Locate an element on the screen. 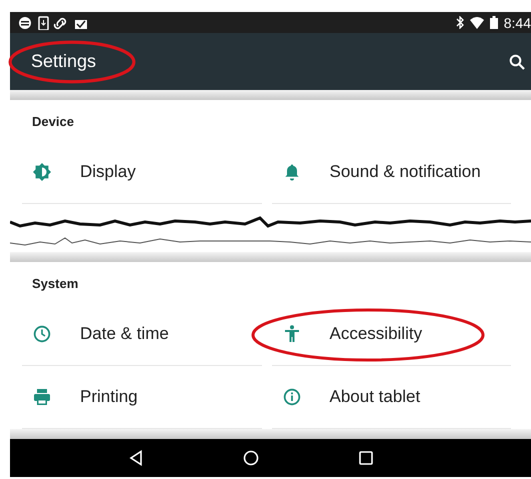 This screenshot has width=531, height=479. clock-icon is located at coordinates (42, 334).